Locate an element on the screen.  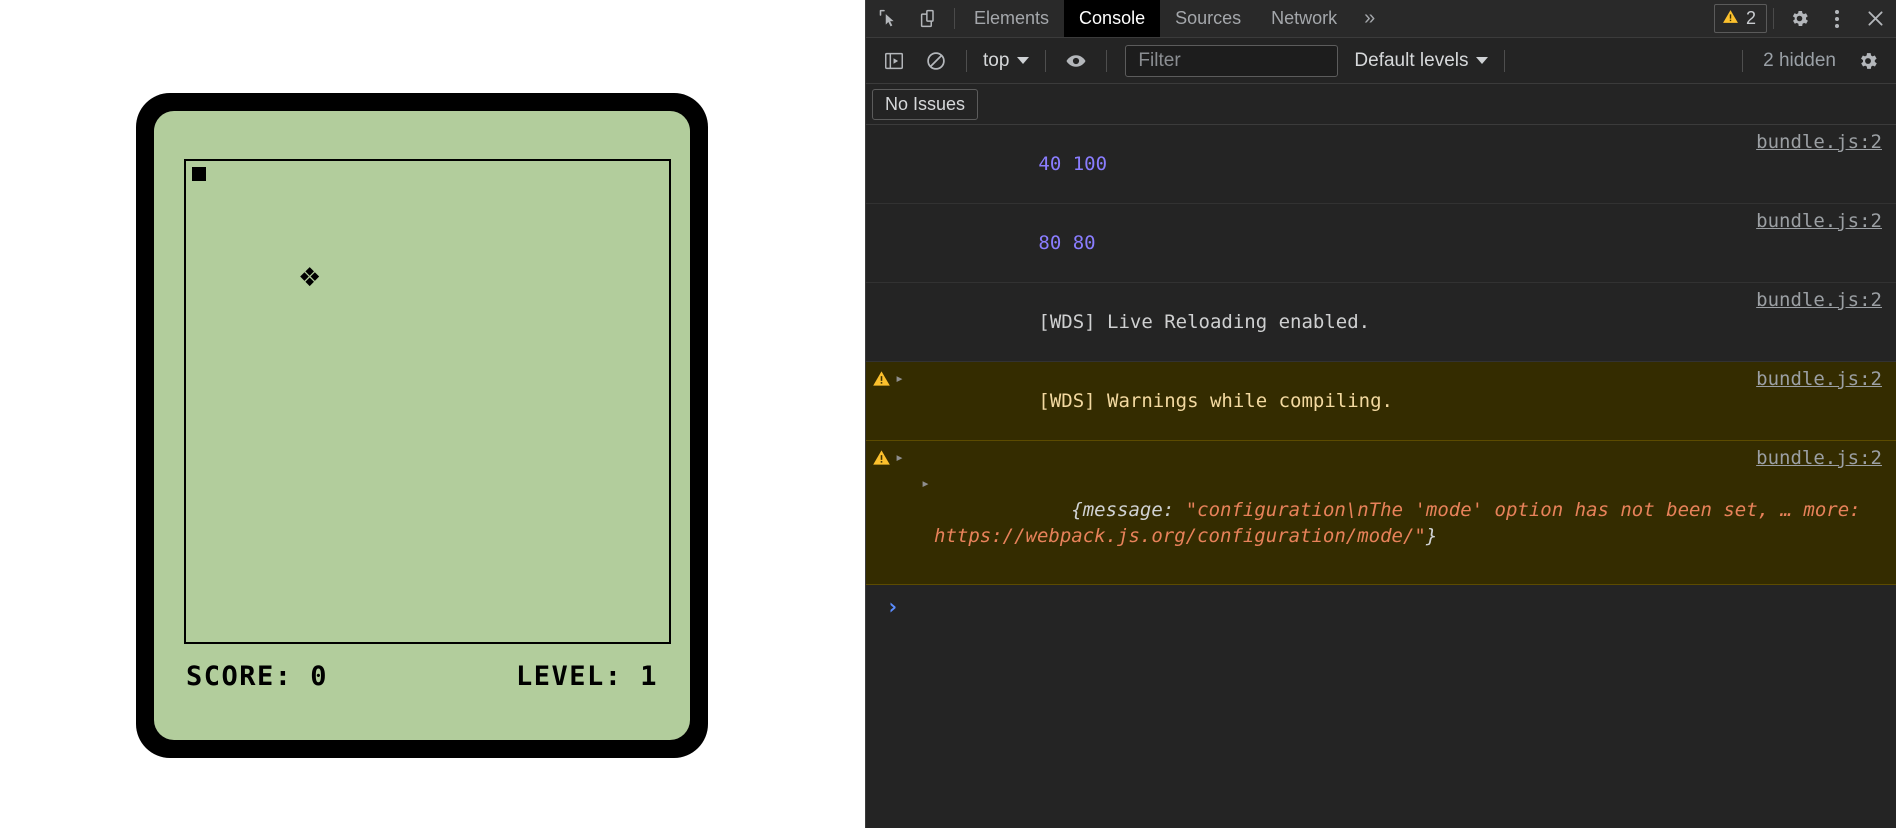
console-prompt-row: › is located at coordinates (1381, 608).